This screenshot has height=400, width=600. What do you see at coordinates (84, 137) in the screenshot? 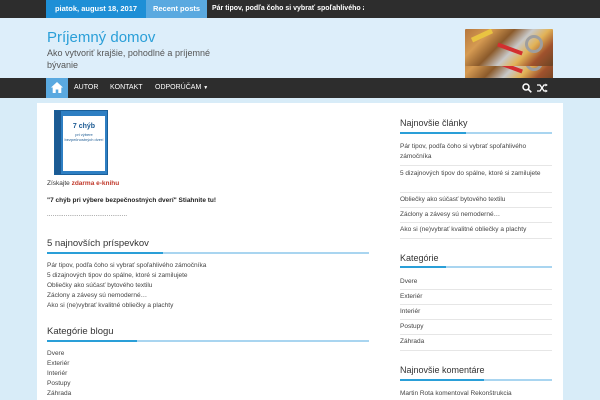
I see `ebook-cover-subtitle: pri výbere bezpečnostných dverí` at bounding box center [84, 137].